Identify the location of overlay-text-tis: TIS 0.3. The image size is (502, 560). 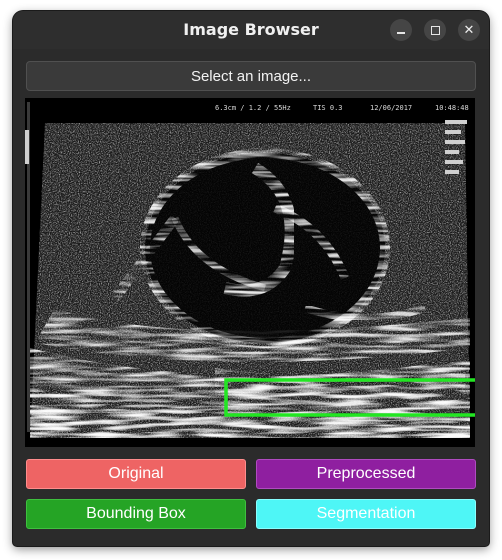
(328, 108).